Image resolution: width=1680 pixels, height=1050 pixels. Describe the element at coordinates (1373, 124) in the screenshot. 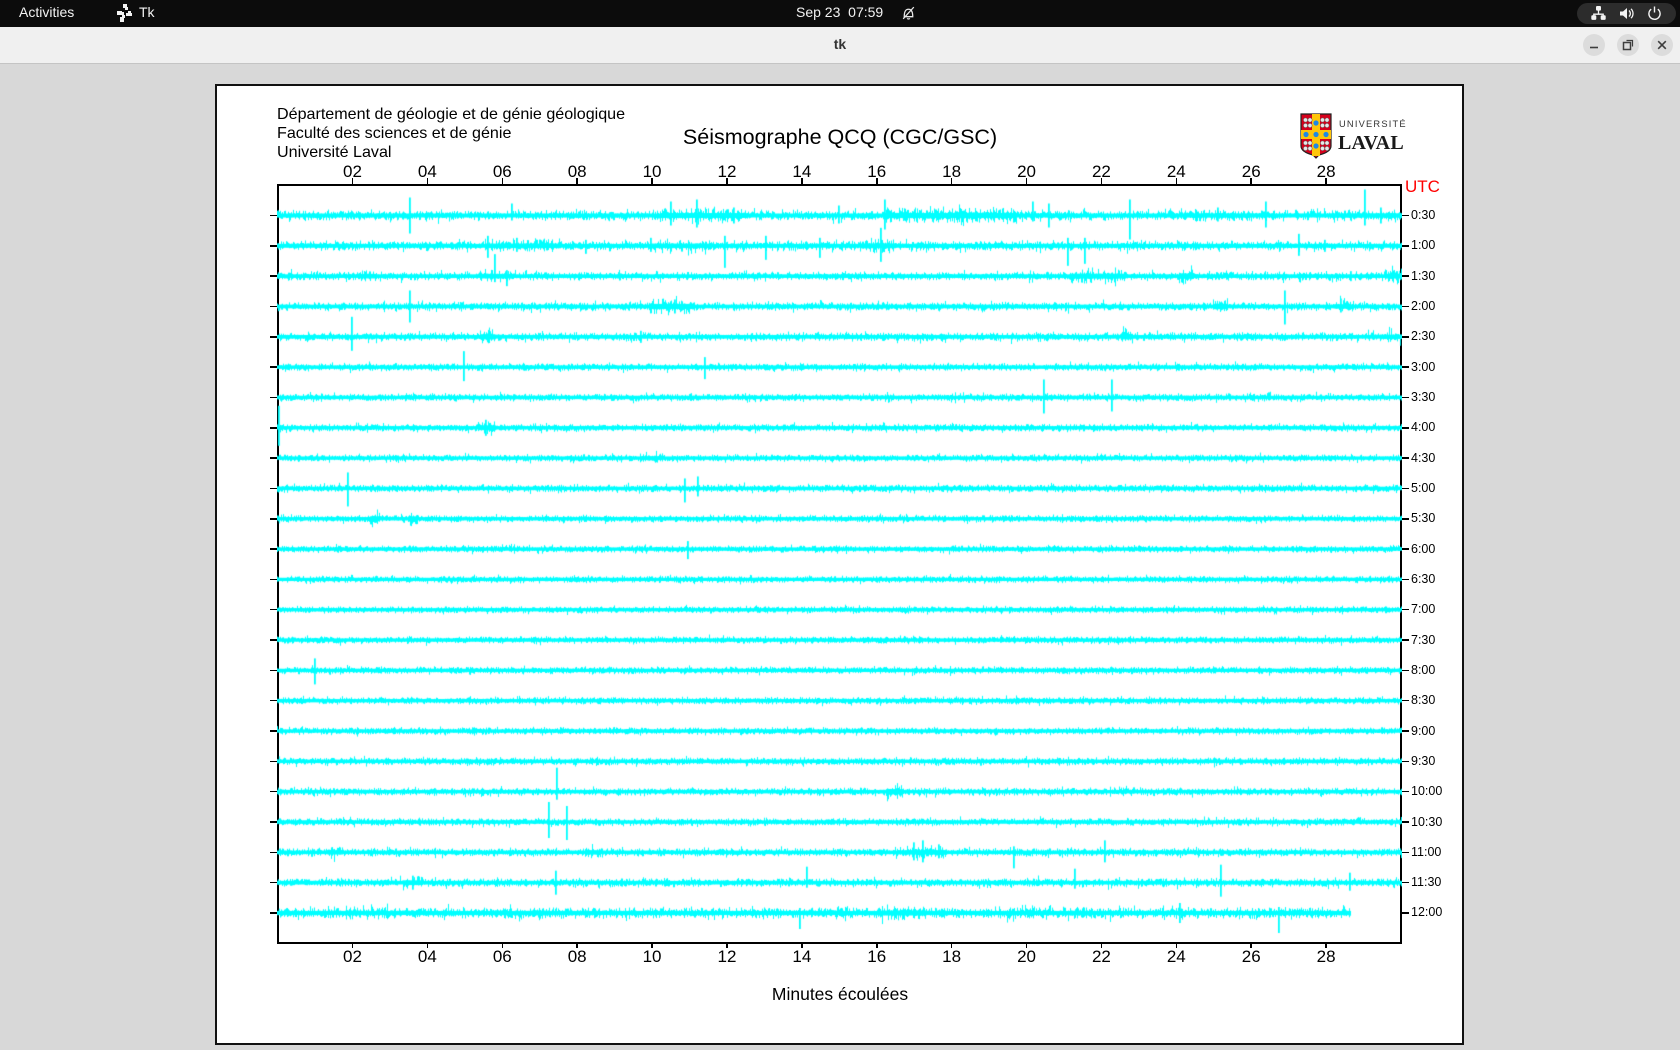

I see `svg-text: UNIVERSITÉ` at that location.